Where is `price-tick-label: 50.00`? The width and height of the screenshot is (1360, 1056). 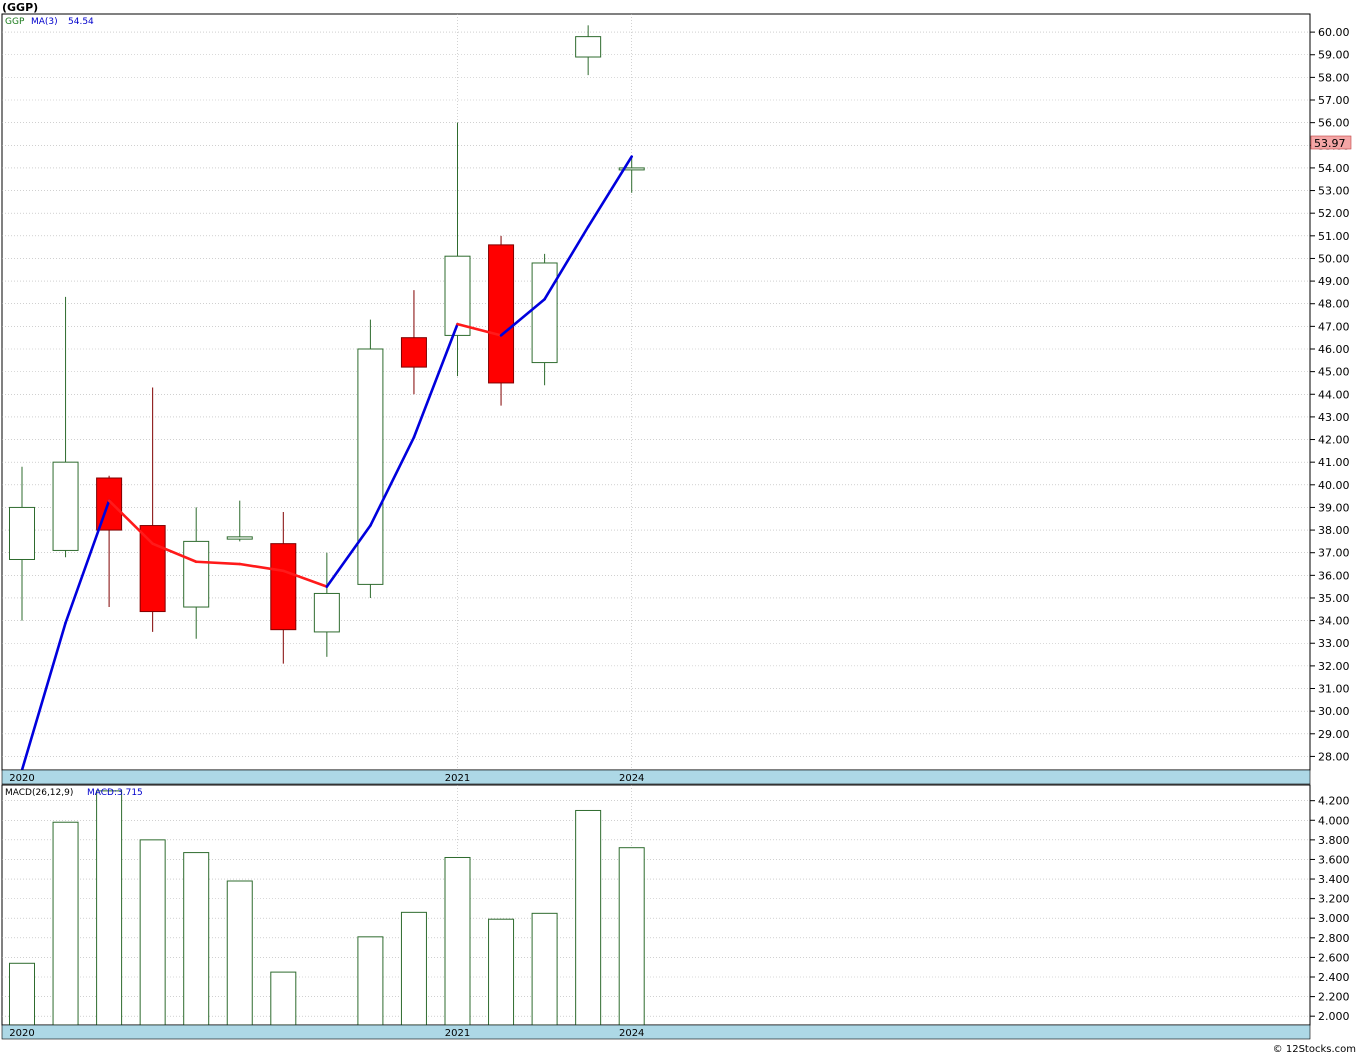
price-tick-label: 50.00 is located at coordinates (1334, 258).